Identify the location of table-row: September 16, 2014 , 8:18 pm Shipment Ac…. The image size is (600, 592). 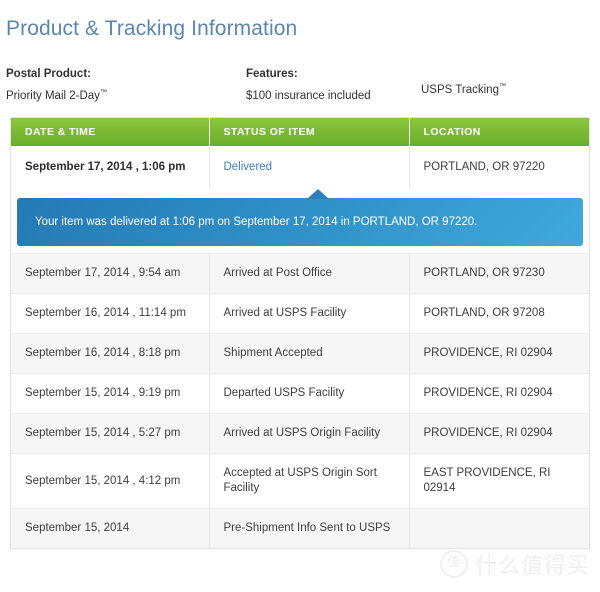
(300, 353).